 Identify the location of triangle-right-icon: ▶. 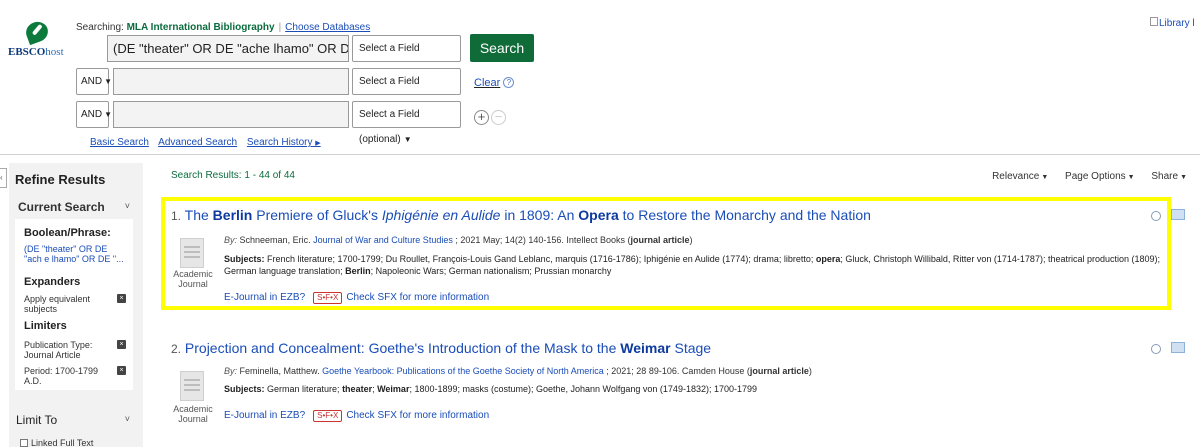
(318, 143).